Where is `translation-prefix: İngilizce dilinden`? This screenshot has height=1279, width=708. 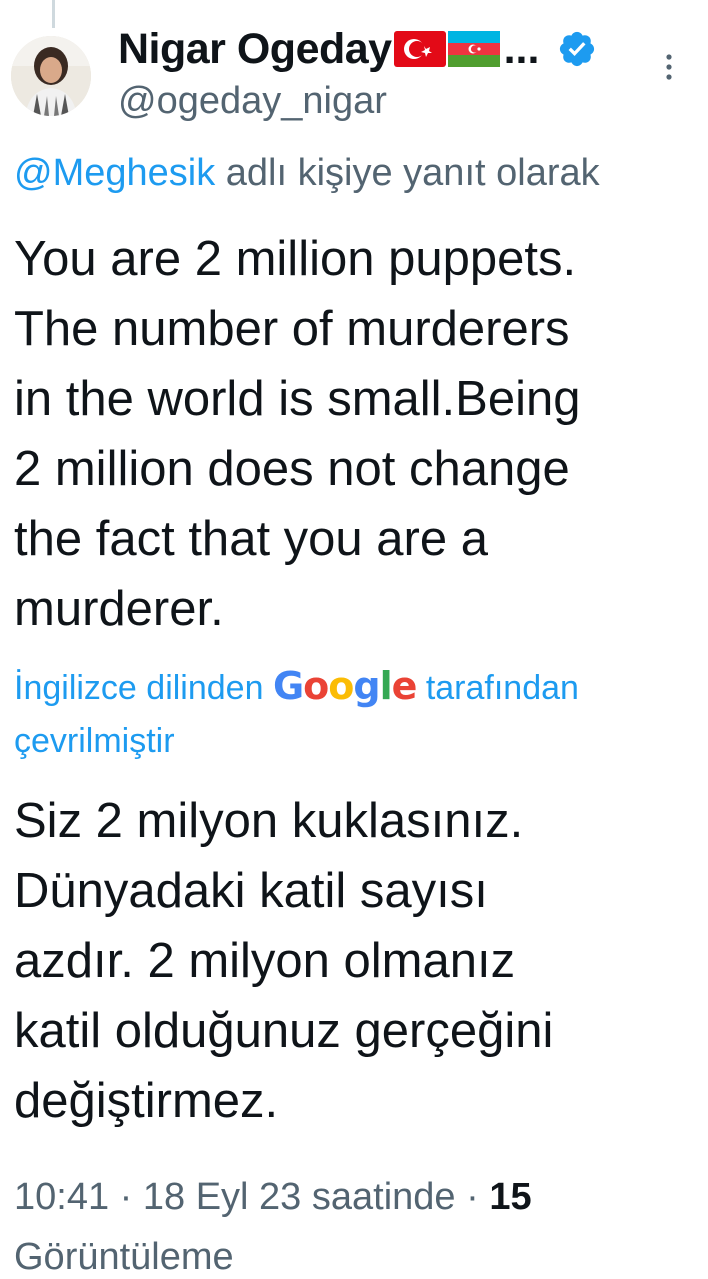 translation-prefix: İngilizce dilinden is located at coordinates (143, 688).